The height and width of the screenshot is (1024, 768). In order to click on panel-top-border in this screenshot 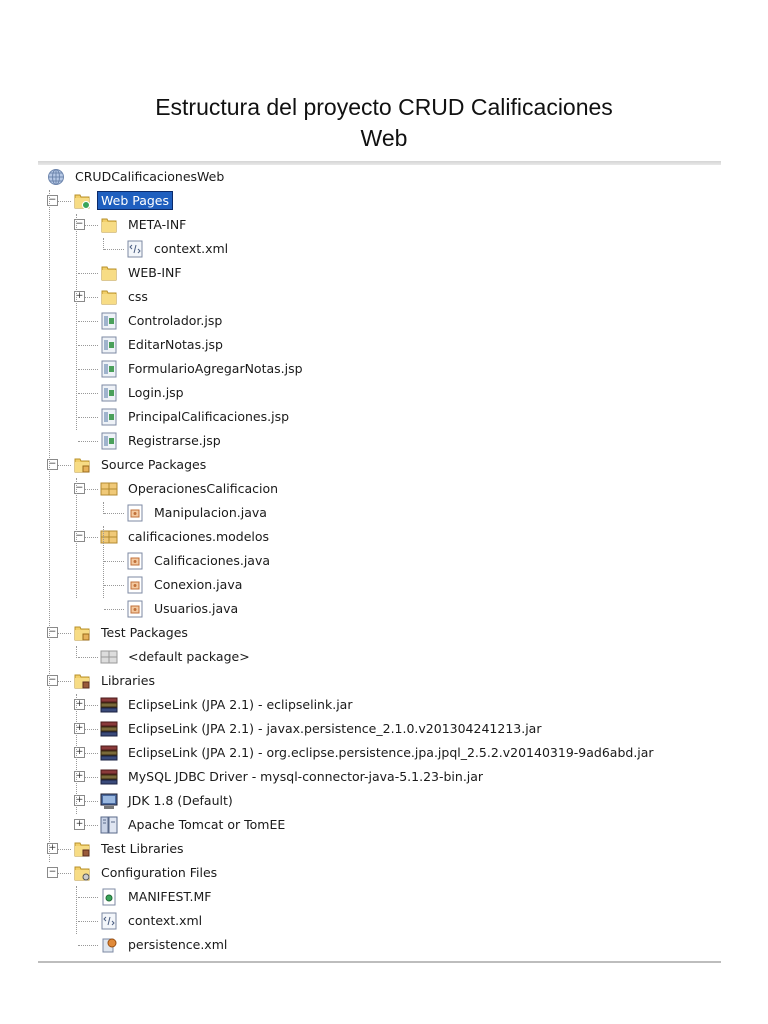, I will do `click(379, 163)`.